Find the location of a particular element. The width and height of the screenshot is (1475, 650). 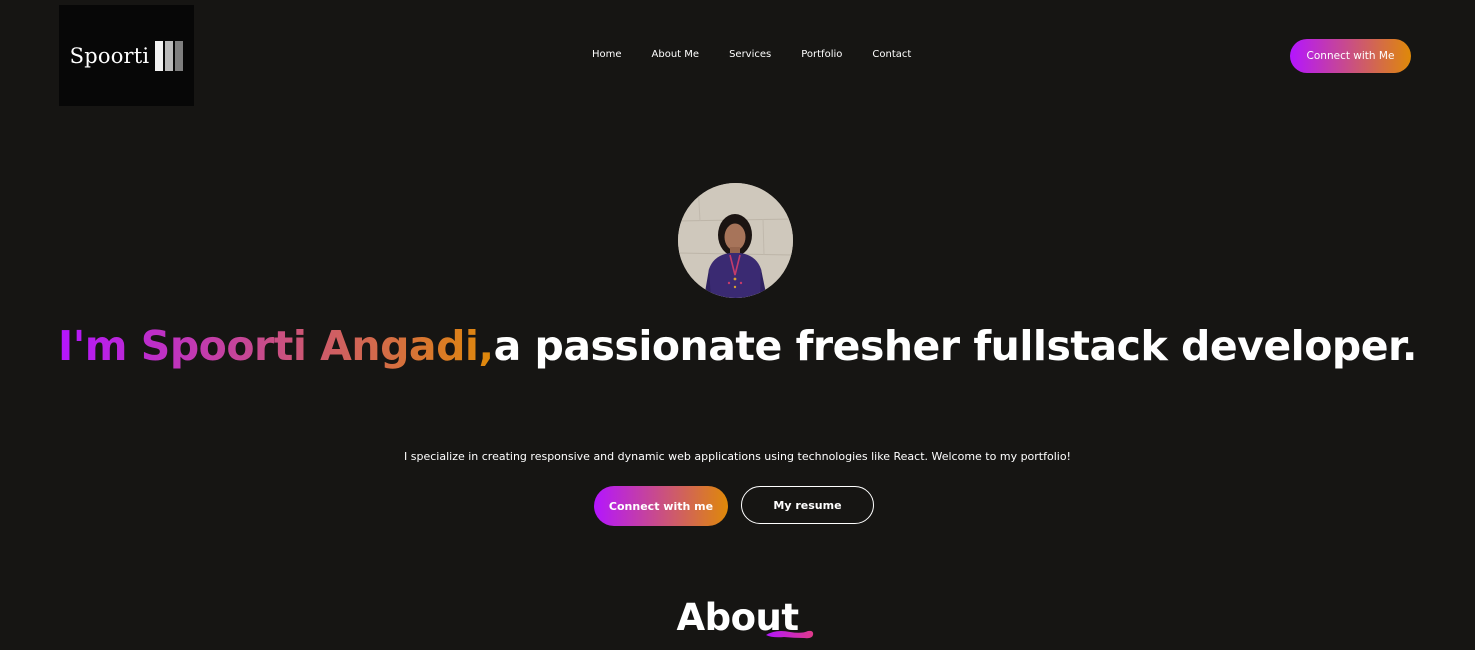

nav-item-portfolio: Portfolio is located at coordinates (821, 55).